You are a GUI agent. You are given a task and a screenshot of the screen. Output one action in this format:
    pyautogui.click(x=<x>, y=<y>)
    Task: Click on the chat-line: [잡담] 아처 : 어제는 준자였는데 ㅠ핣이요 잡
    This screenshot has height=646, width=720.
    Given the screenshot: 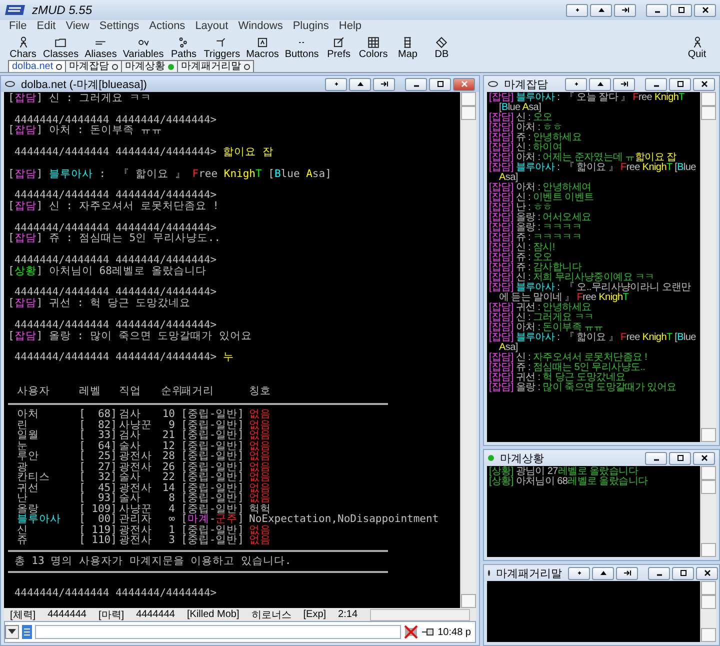 What is the action you would take?
    pyautogui.click(x=582, y=158)
    